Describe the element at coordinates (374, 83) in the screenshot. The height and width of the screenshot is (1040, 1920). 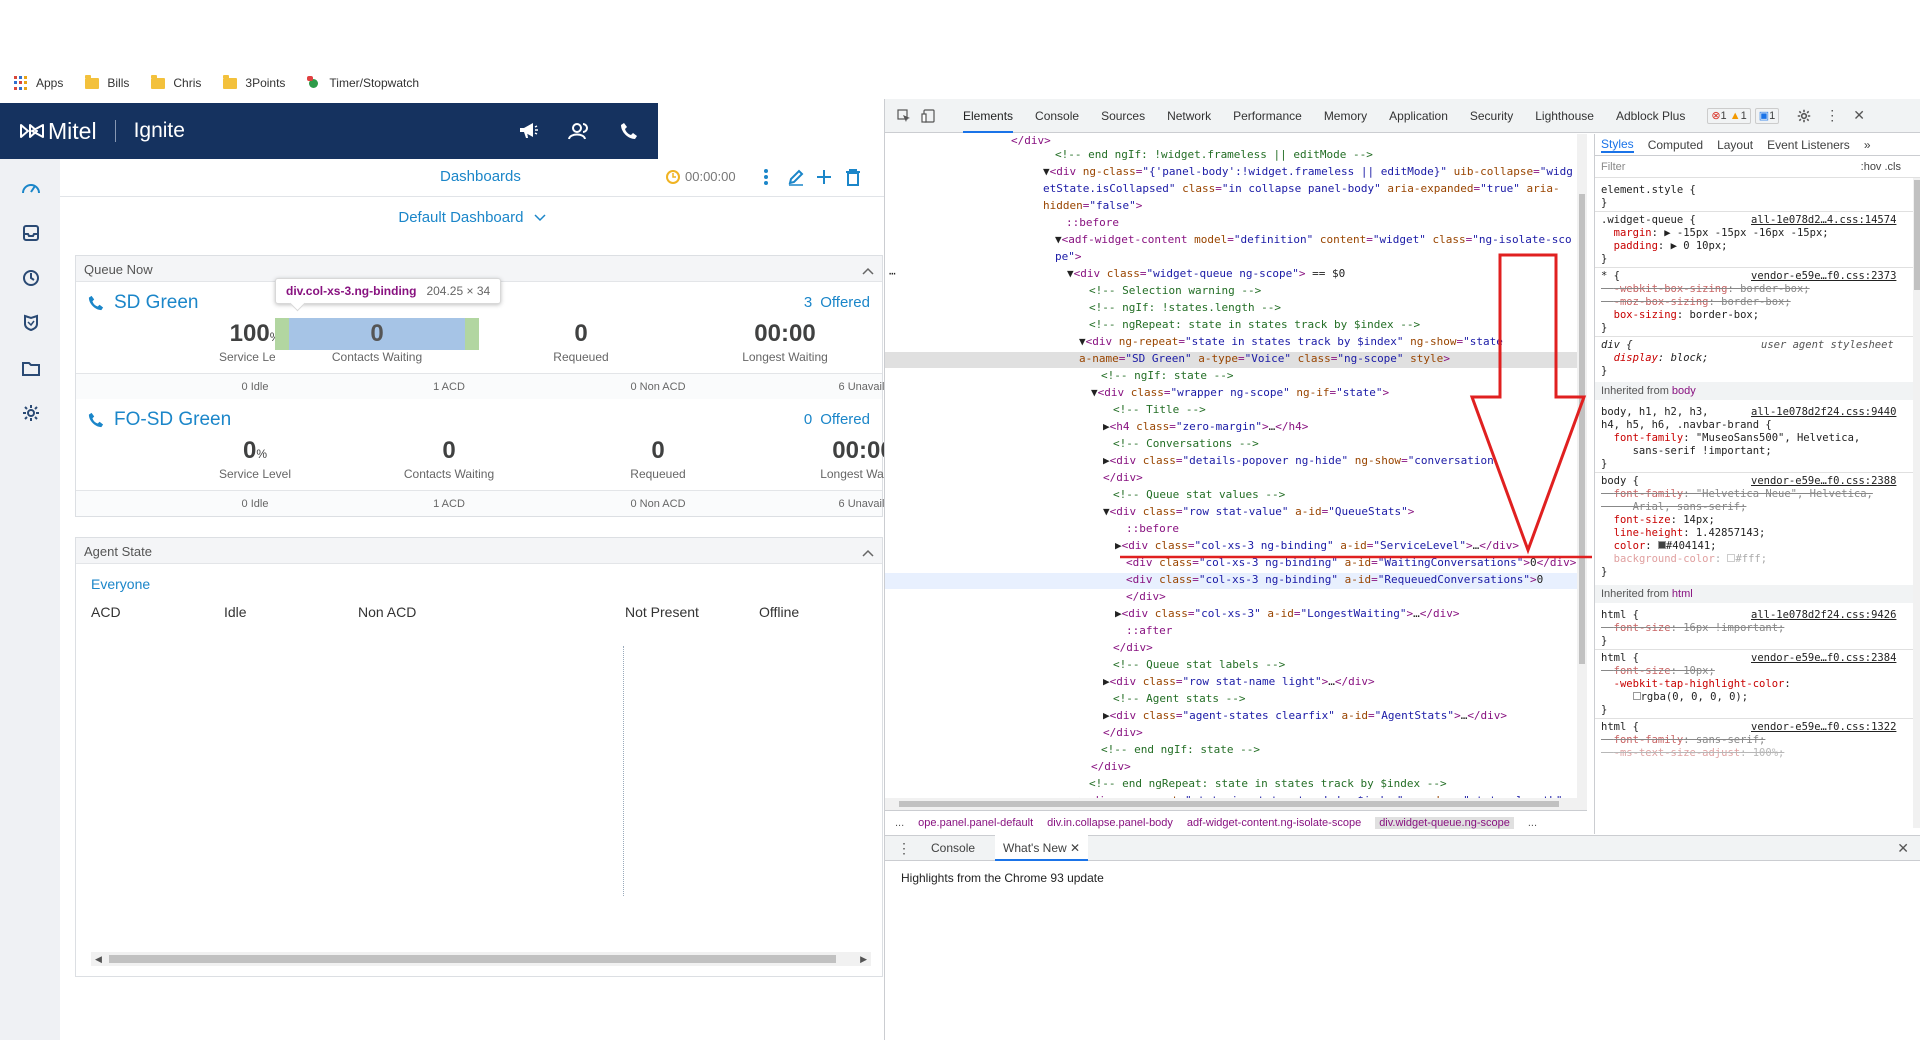
I see `bookmark-label: Timer/Stopwatch` at that location.